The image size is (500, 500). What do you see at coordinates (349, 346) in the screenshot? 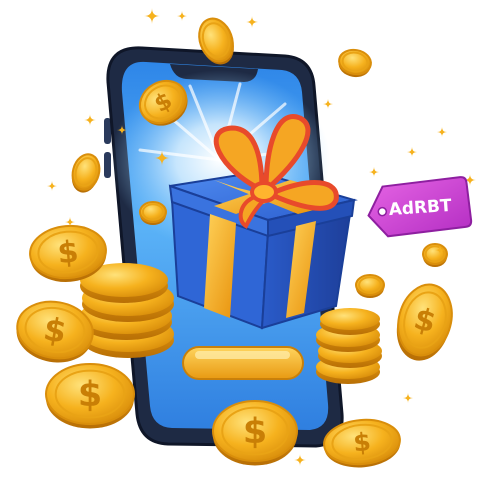
I see `coin-stack-right` at bounding box center [349, 346].